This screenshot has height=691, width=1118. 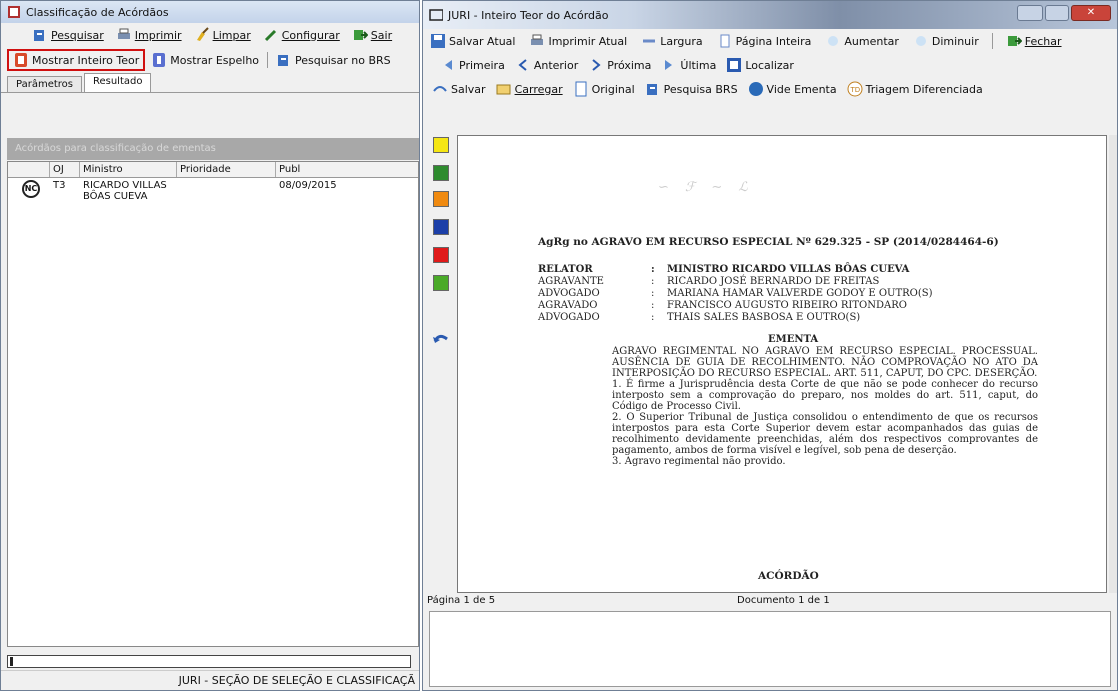 What do you see at coordinates (619, 65) in the screenshot?
I see `next-page-button: Próxima` at bounding box center [619, 65].